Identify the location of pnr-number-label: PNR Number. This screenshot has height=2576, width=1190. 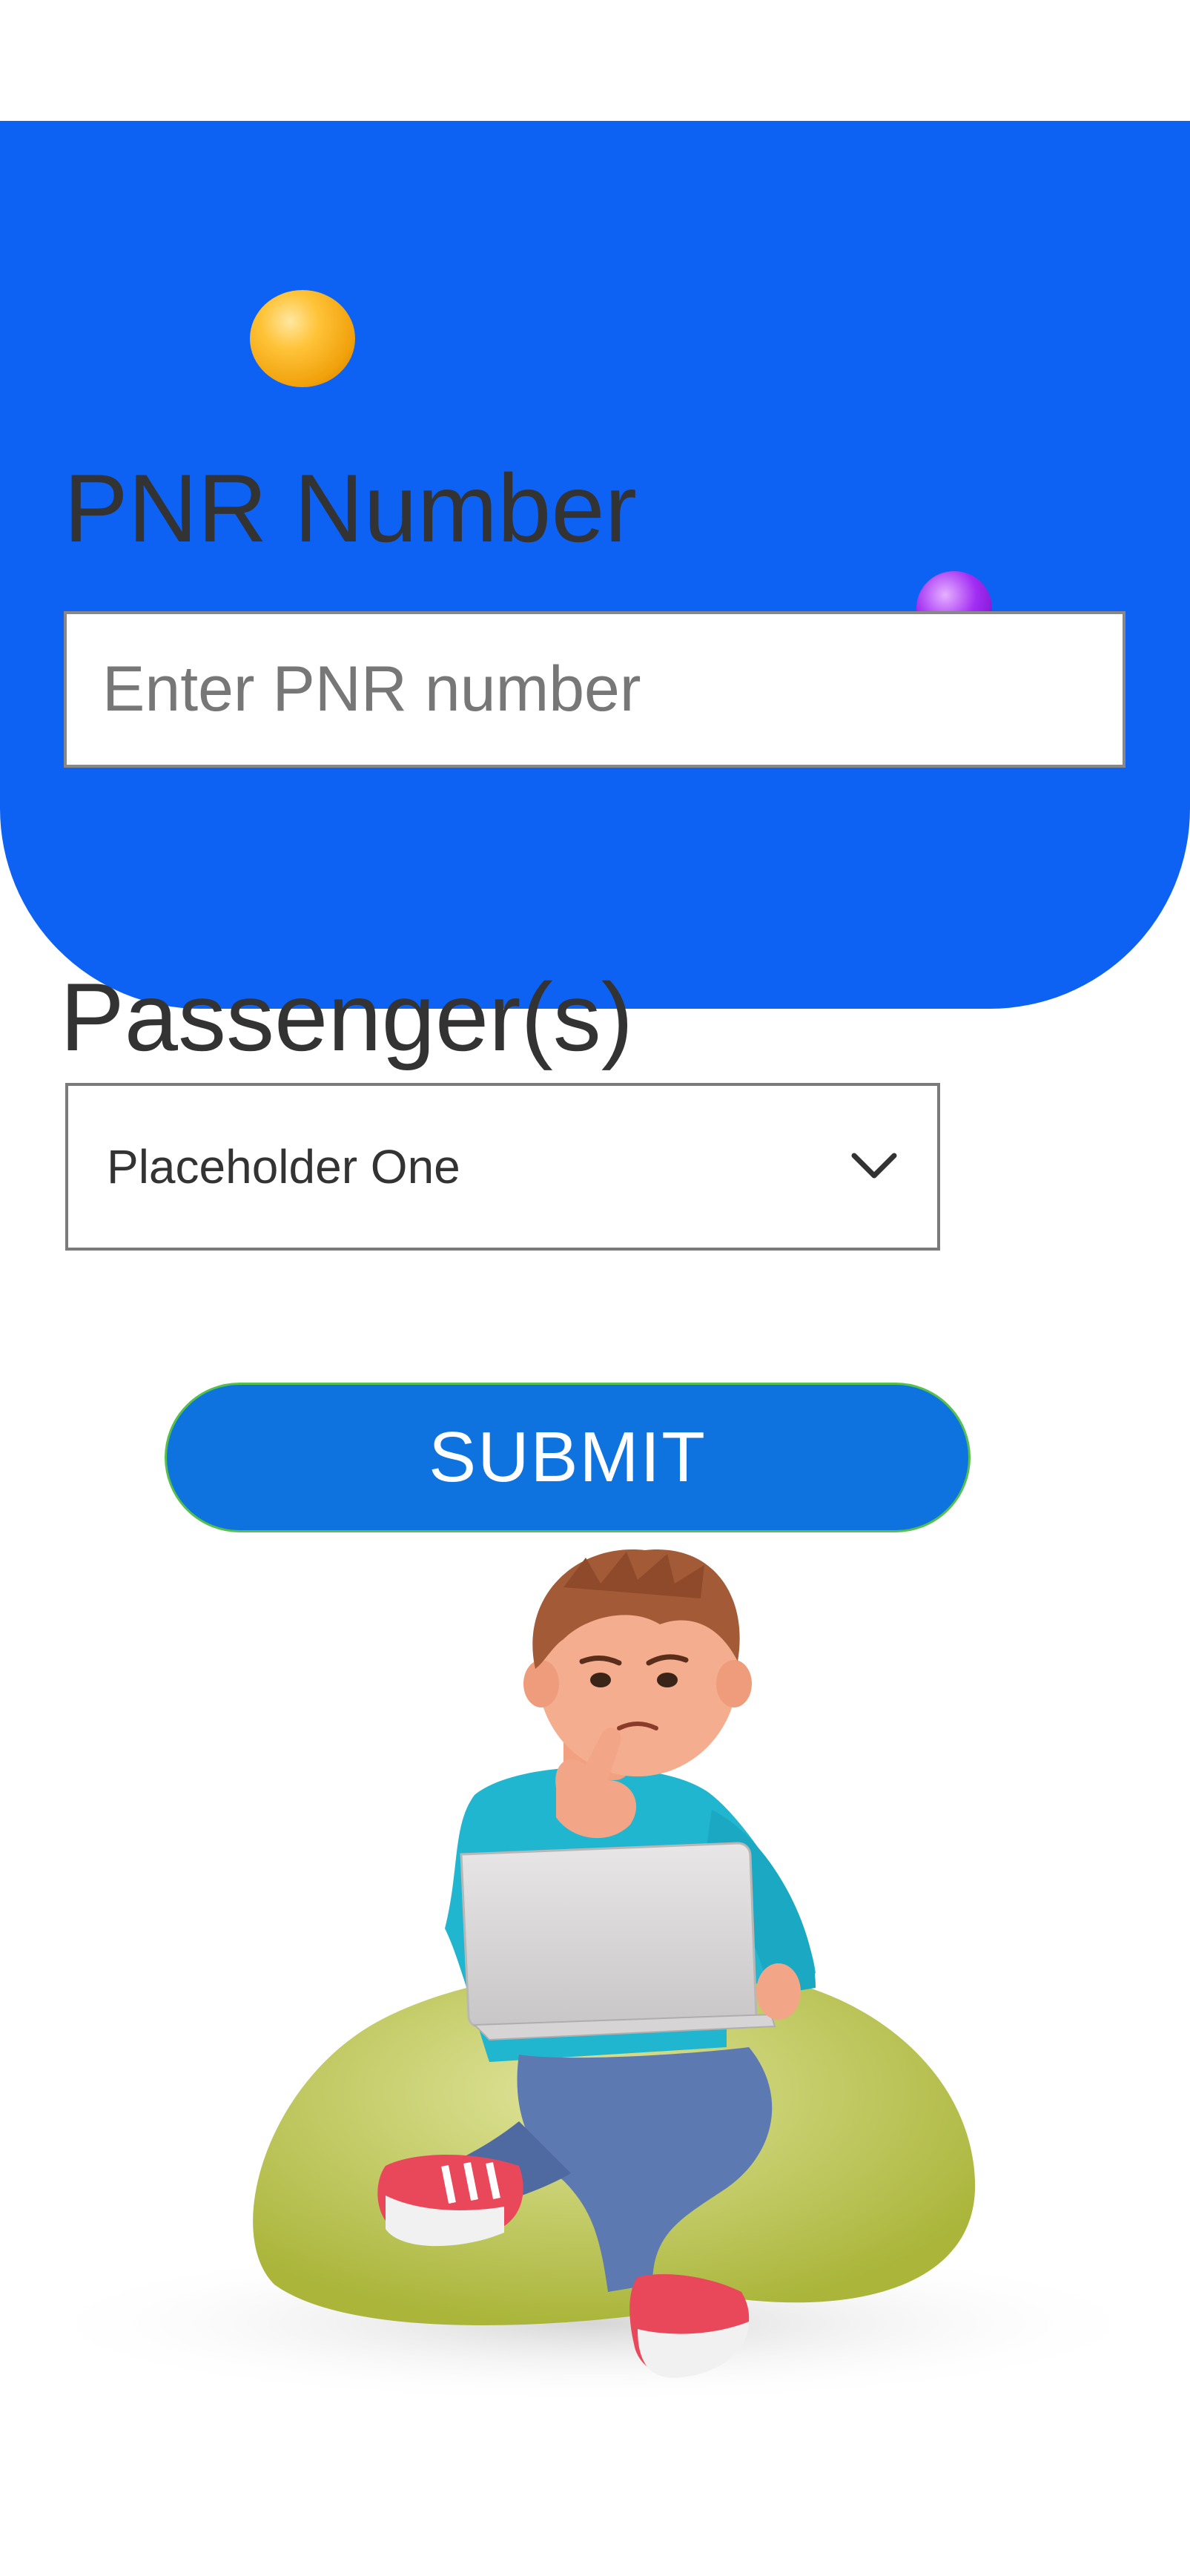
(350, 508).